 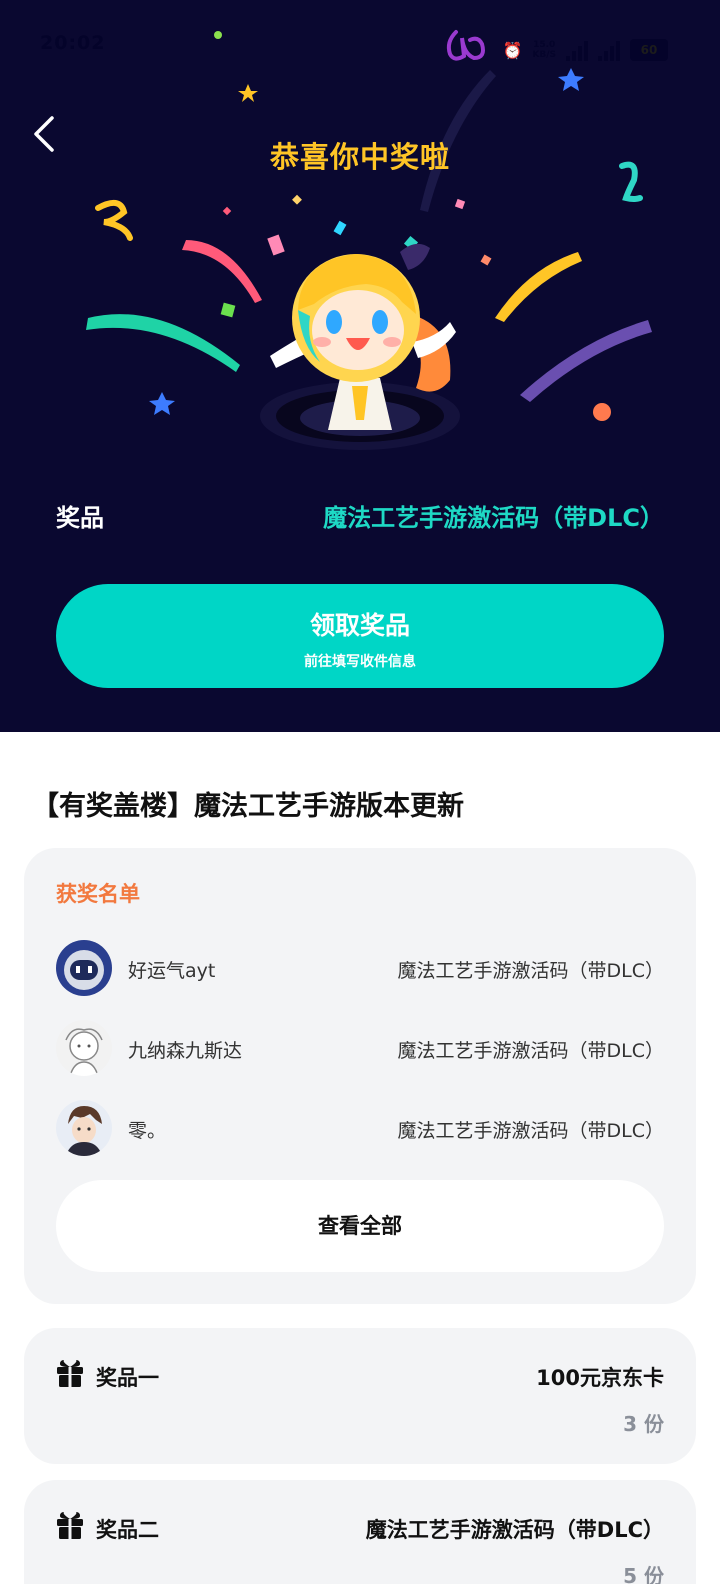 What do you see at coordinates (514, 1530) in the screenshot?
I see `prize-item: 魔法工艺手游激活码（带DLC）` at bounding box center [514, 1530].